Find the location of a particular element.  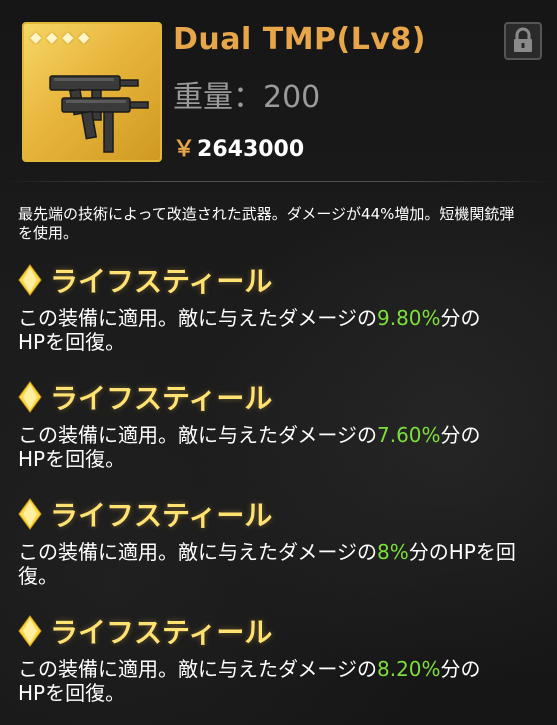

skill-description: この装備に適用。敵に与えたダメージの8%分のHPを回復。 is located at coordinates (285, 564).